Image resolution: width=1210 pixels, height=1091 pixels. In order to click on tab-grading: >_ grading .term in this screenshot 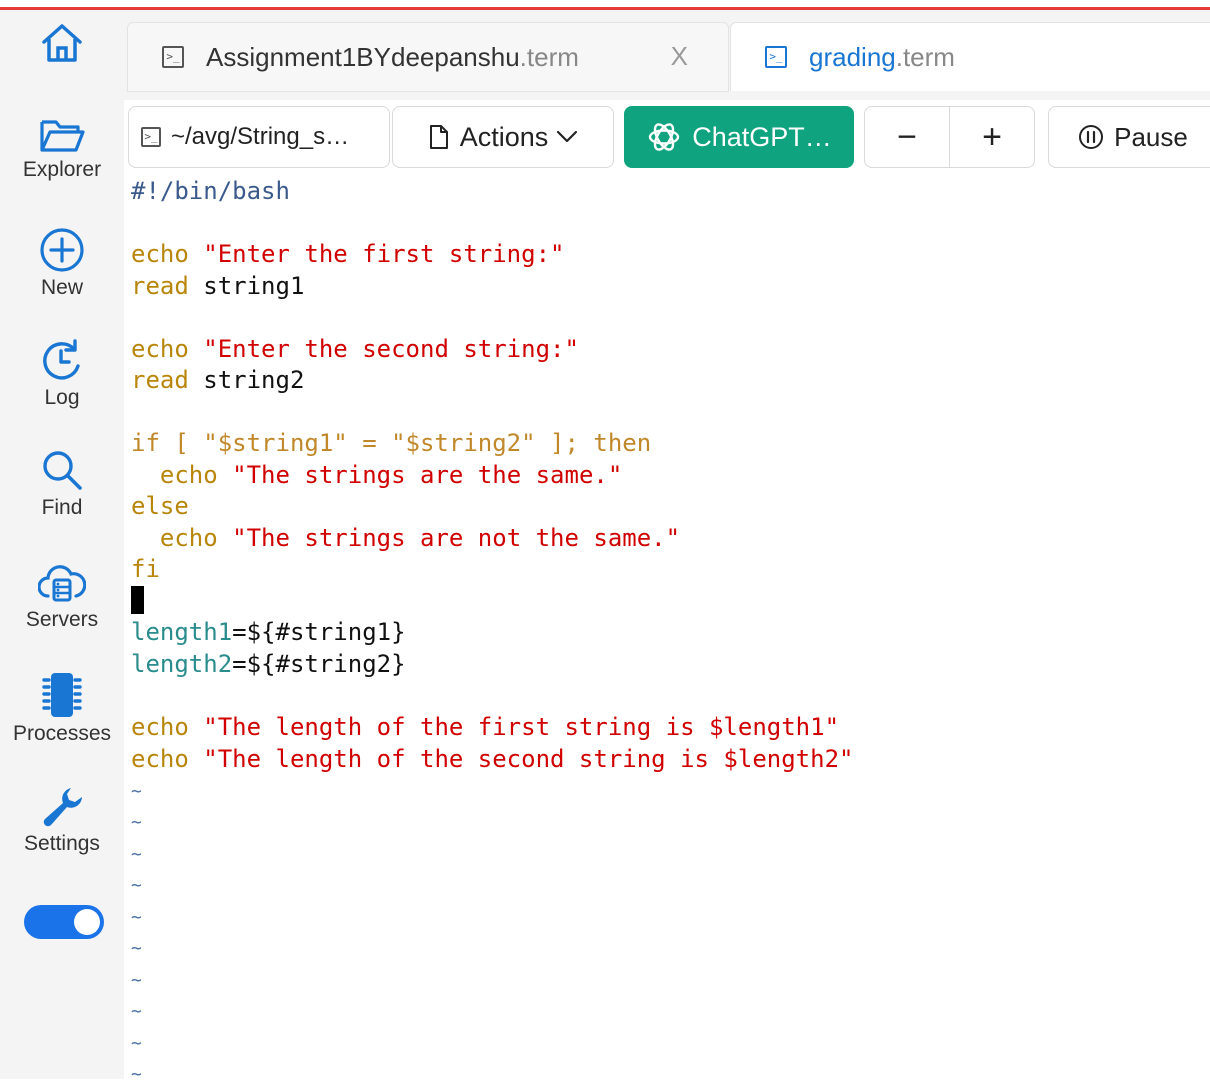, I will do `click(970, 56)`.